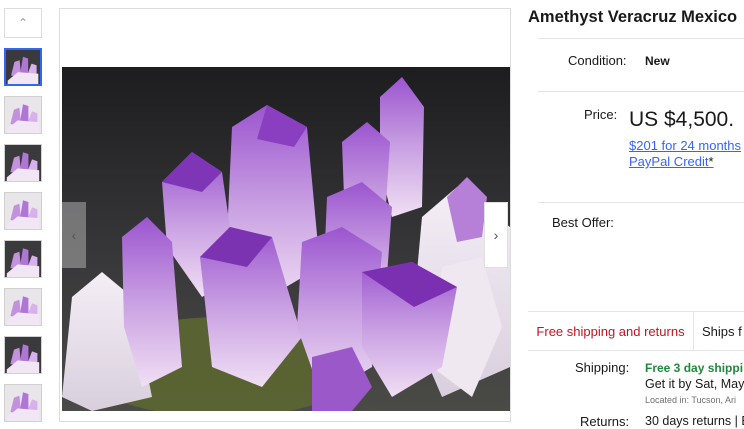 Image resolution: width=744 pixels, height=429 pixels. Describe the element at coordinates (611, 331) in the screenshot. I see `free-shipping-tab: Free shipping and returns` at that location.